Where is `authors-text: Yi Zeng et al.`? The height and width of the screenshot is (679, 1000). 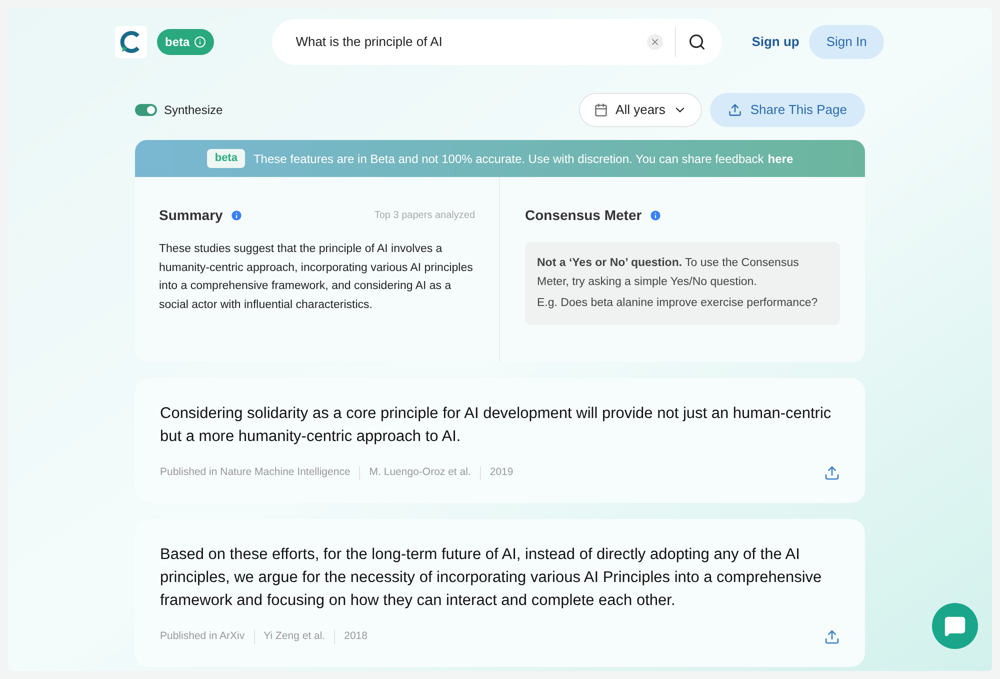 authors-text: Yi Zeng et al. is located at coordinates (295, 636).